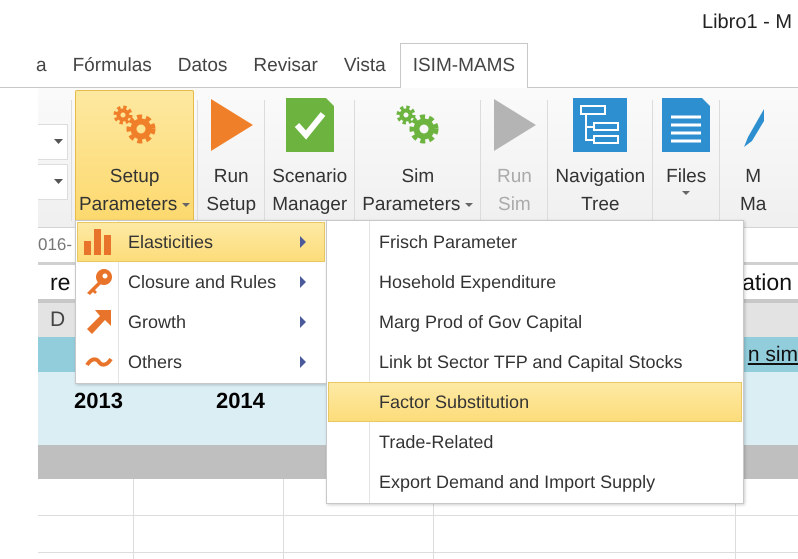 The image size is (798, 559). Describe the element at coordinates (55, 245) in the screenshot. I see `name-box: 016-` at that location.